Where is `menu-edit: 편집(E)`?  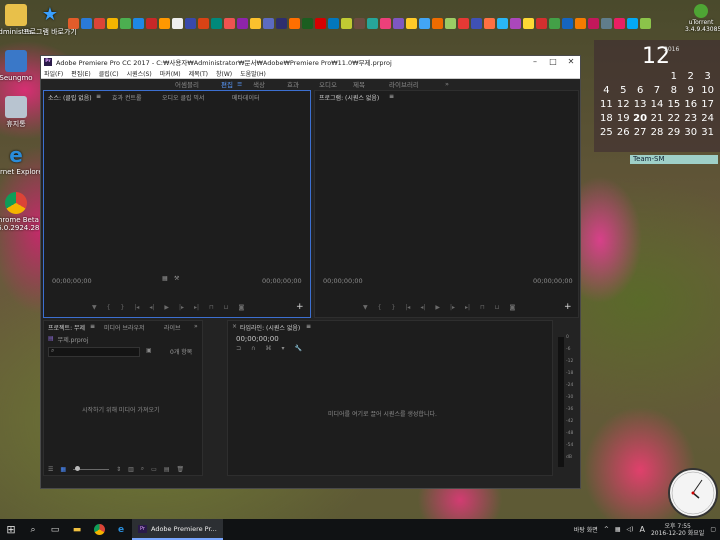 menu-edit: 편집(E) is located at coordinates (81, 73).